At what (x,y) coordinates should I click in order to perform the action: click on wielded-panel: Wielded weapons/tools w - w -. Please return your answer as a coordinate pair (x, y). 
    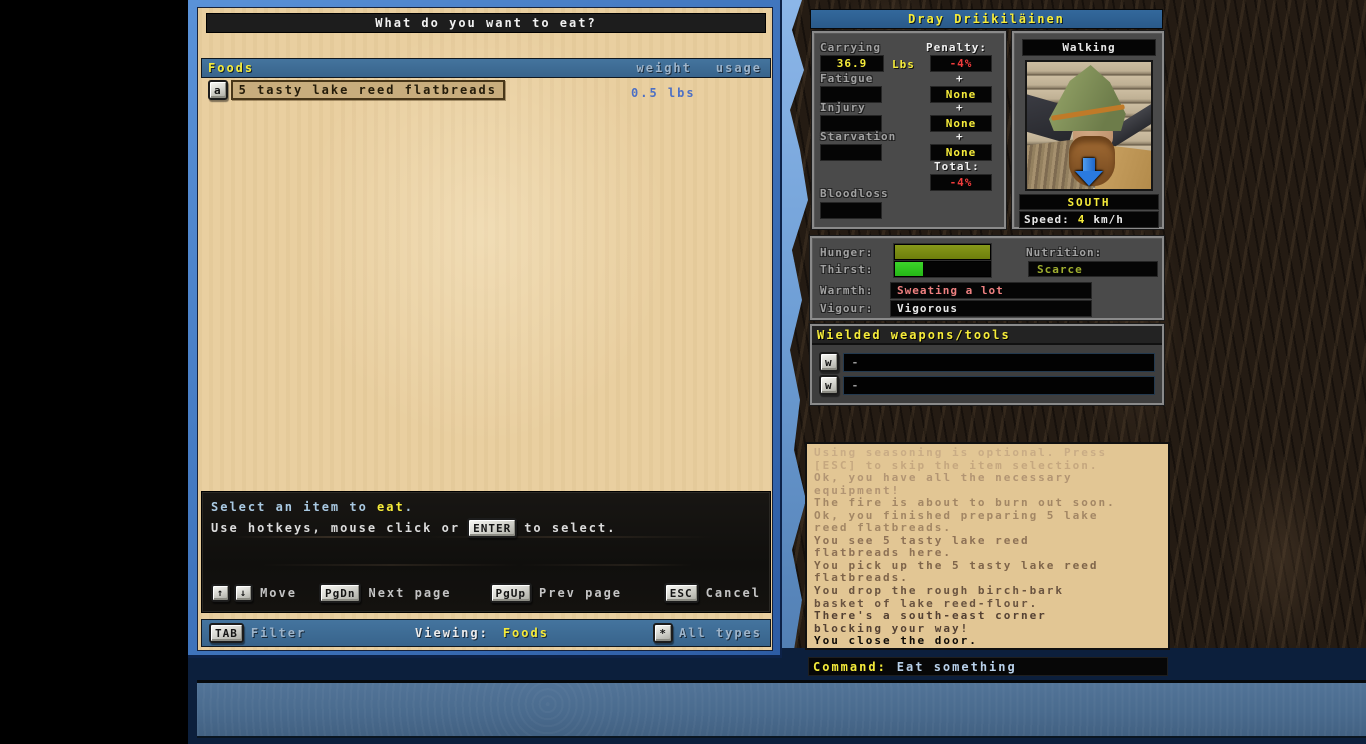
    Looking at the image, I should click on (987, 364).